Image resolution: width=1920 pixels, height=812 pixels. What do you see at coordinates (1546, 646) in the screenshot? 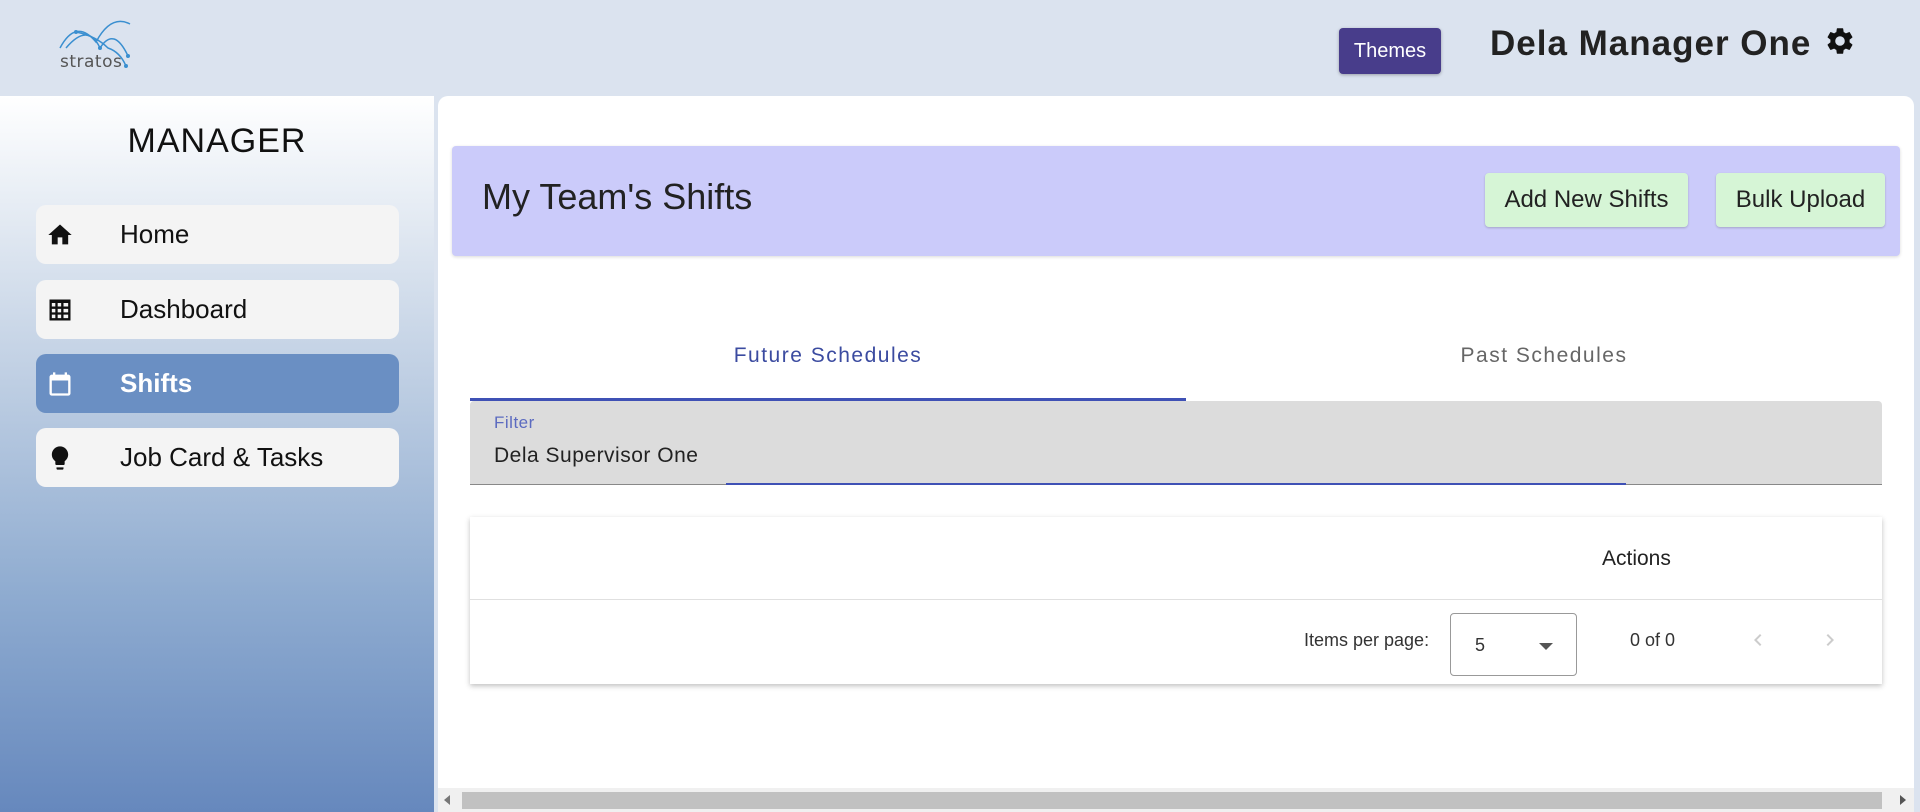
I see `dropdown-arrow-icon` at bounding box center [1546, 646].